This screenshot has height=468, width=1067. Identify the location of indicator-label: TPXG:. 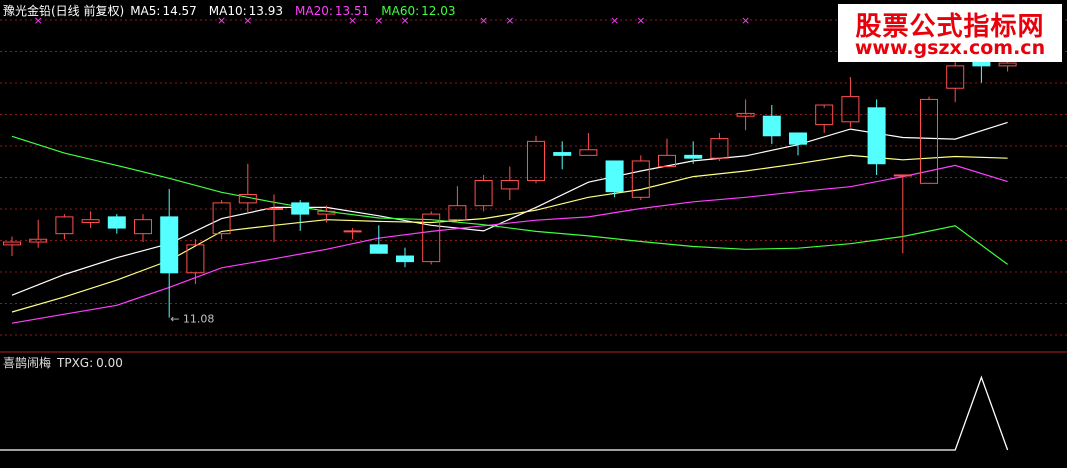
(75, 363).